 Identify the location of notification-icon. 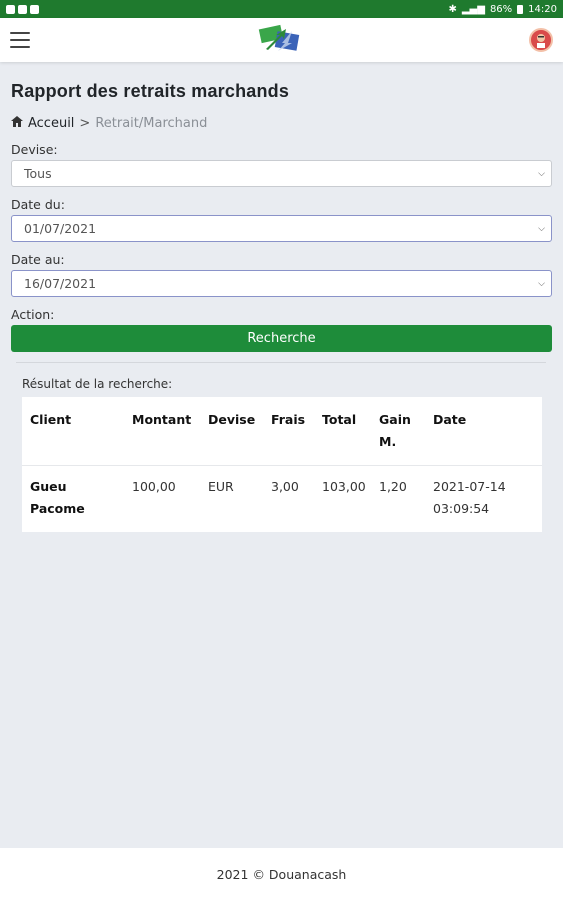
(10, 9).